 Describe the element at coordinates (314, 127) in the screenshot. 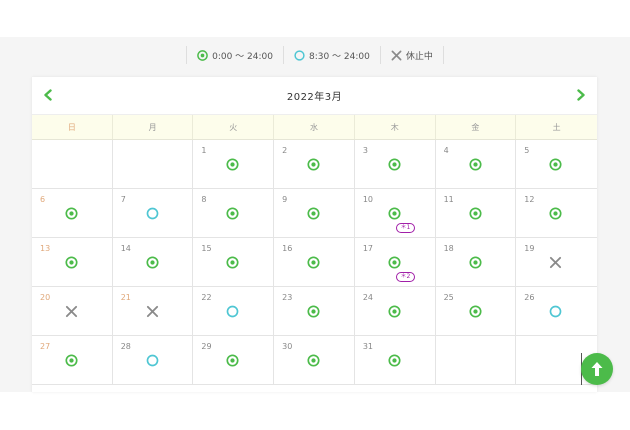

I see `weekday-header-row: 日 月 火 水 木 金 土` at that location.